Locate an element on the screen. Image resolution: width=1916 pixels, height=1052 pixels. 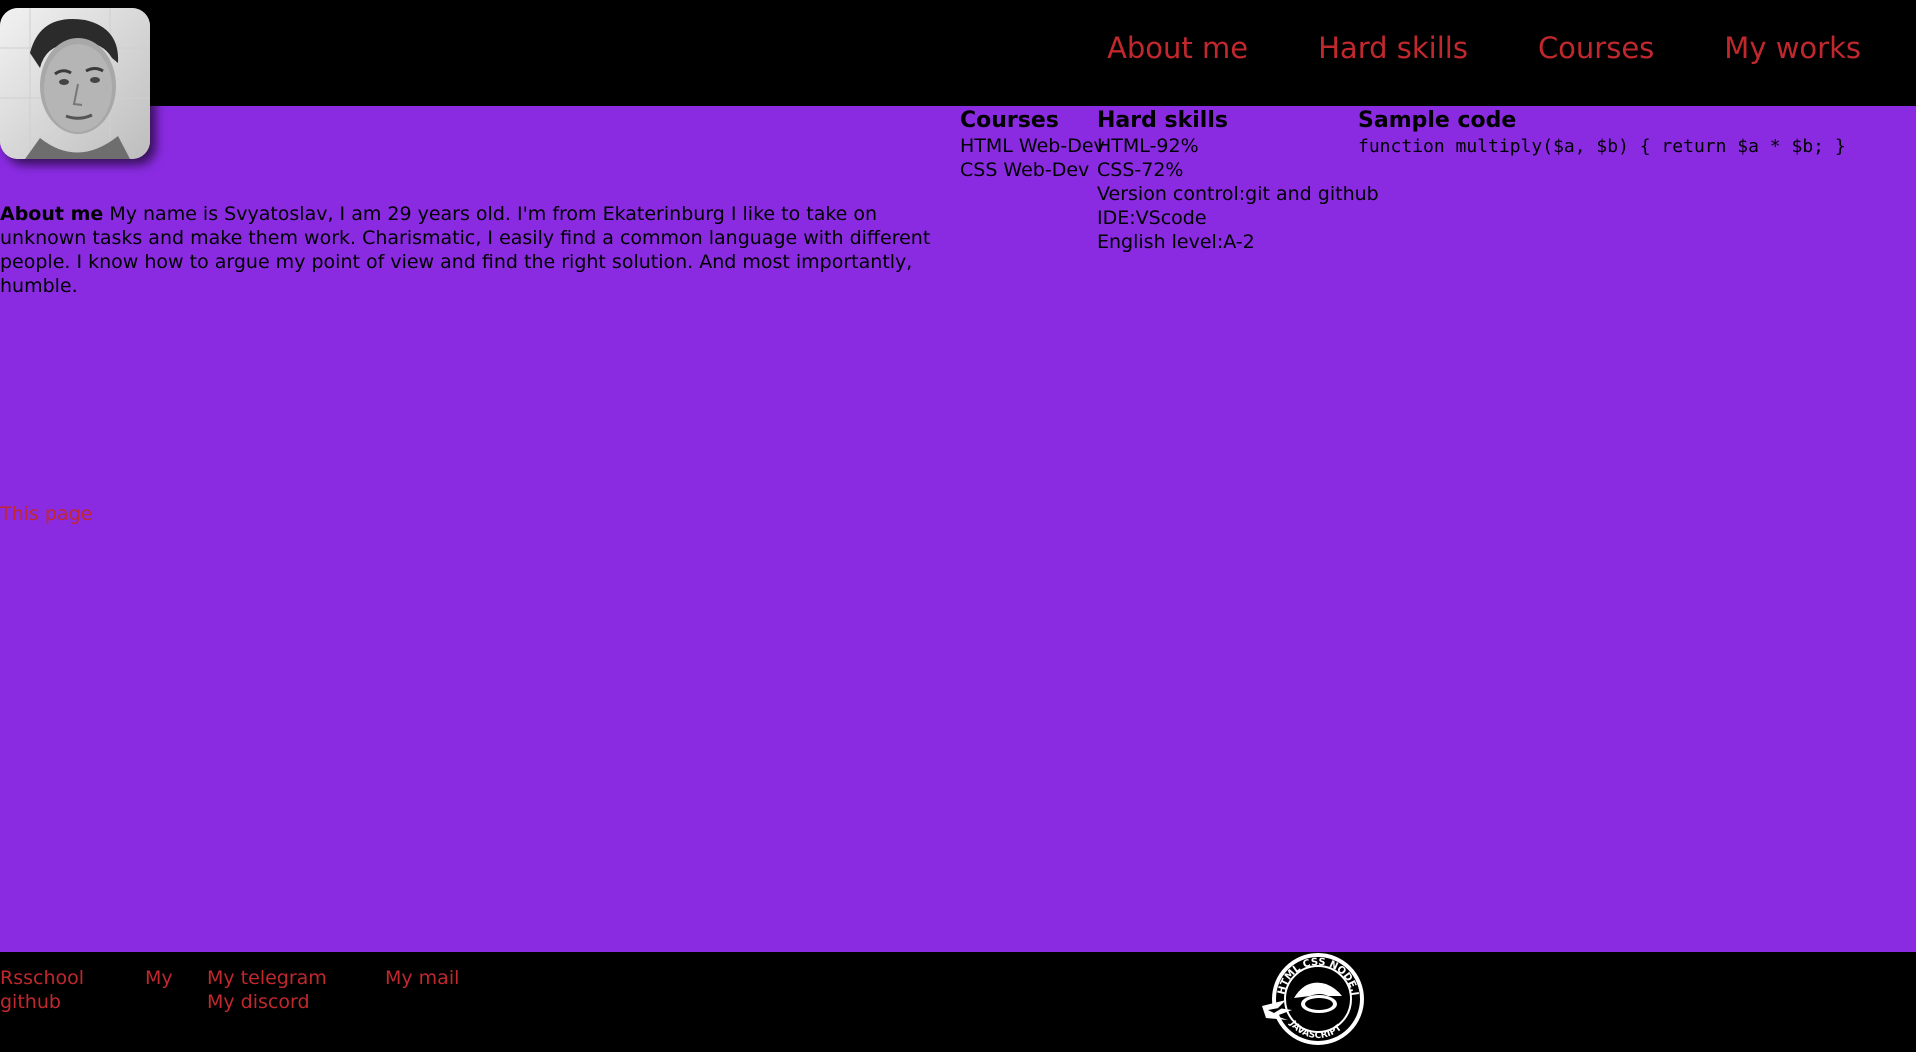
skill-item: HTML-92% is located at coordinates (1148, 146).